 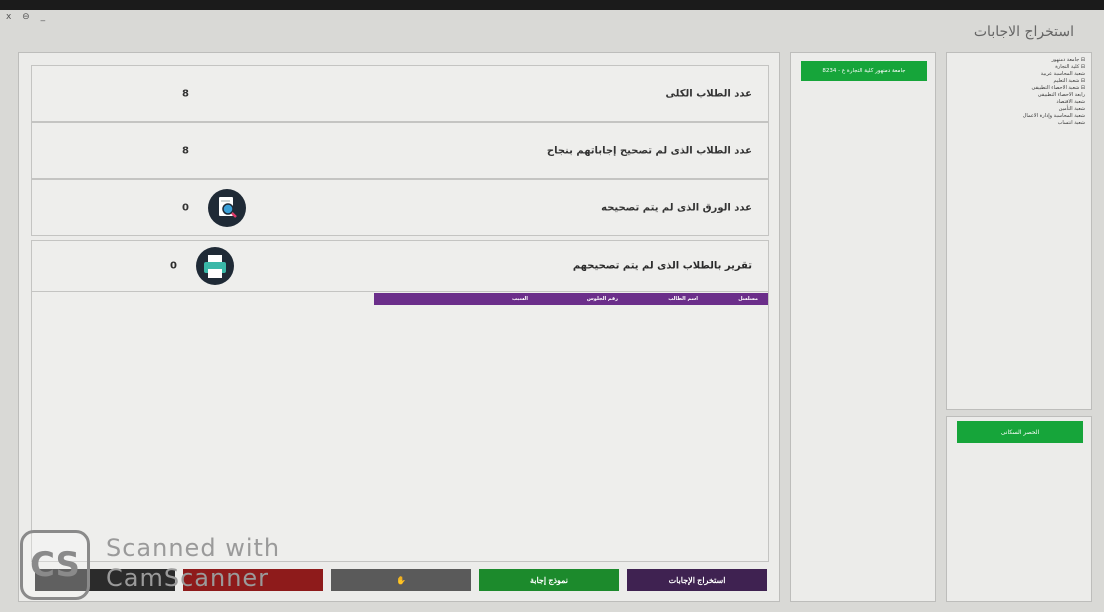 What do you see at coordinates (1054, 123) in the screenshot?
I see `tree-item: شعبة انتساب` at bounding box center [1054, 123].